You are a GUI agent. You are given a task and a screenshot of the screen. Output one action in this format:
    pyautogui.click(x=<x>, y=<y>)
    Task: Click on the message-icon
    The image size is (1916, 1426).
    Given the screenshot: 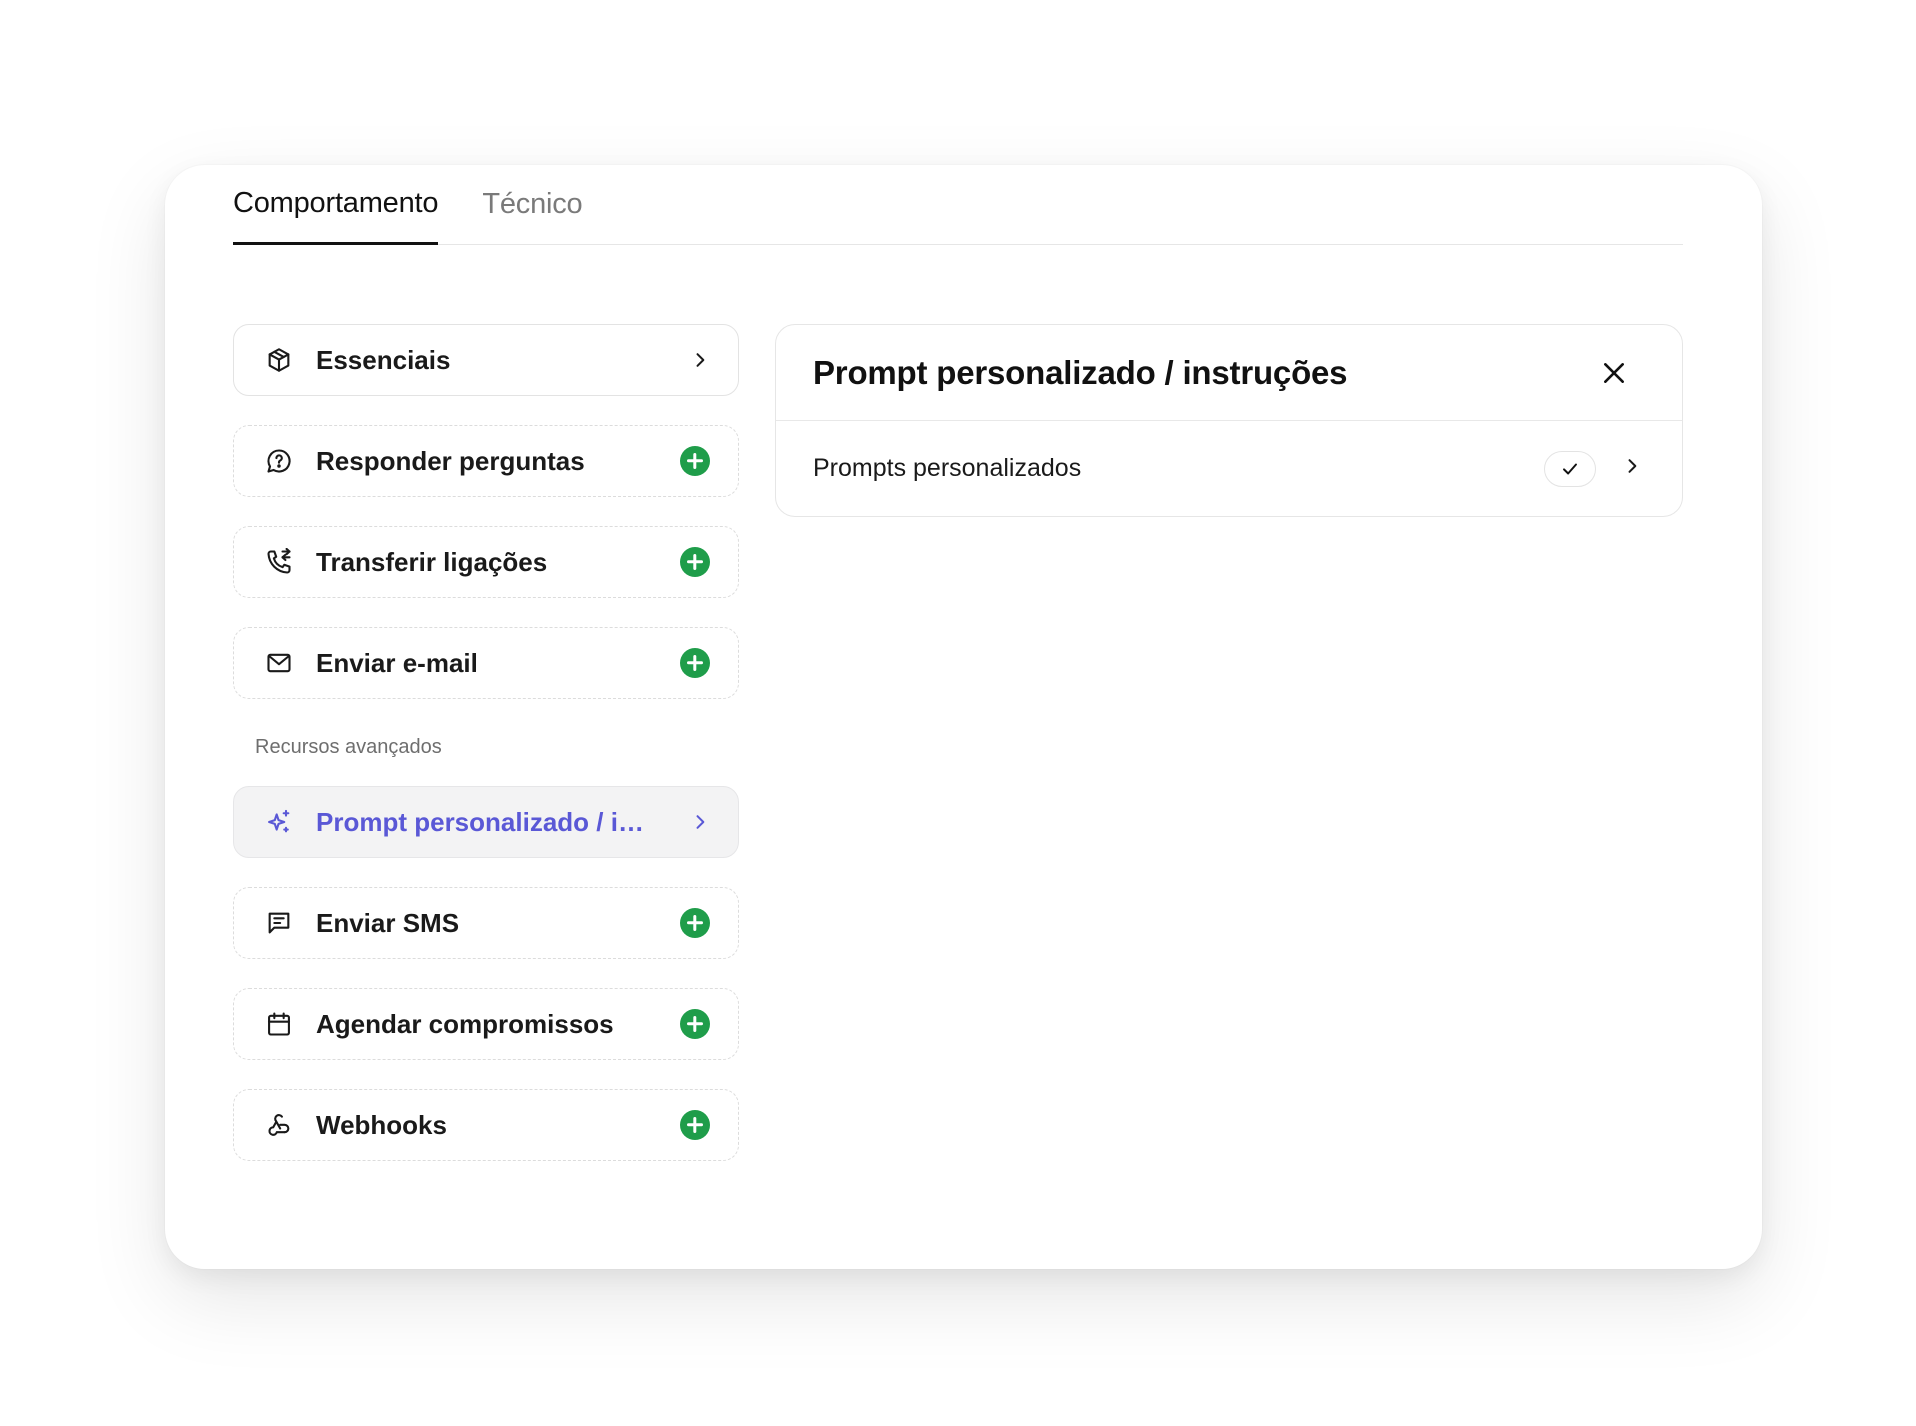 What is the action you would take?
    pyautogui.click(x=279, y=923)
    